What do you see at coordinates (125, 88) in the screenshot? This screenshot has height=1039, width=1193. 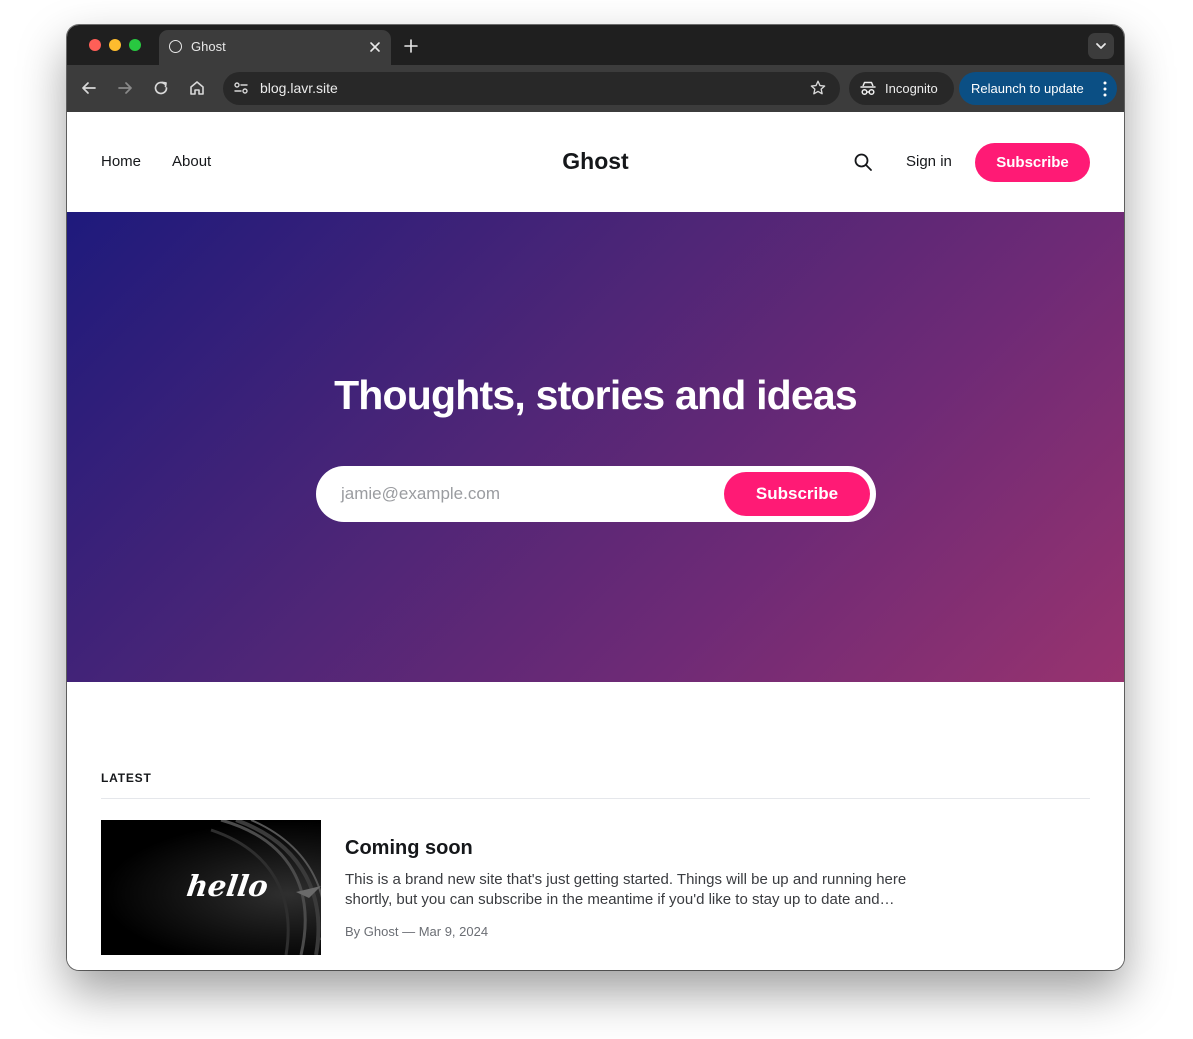 I see `forward-arrow-icon` at bounding box center [125, 88].